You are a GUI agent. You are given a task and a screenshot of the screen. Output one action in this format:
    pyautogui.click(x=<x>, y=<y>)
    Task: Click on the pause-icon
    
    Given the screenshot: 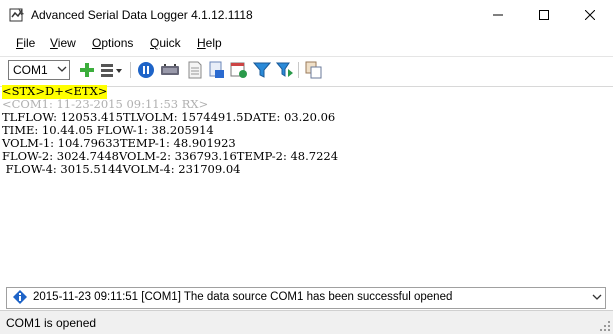 What is the action you would take?
    pyautogui.click(x=146, y=70)
    